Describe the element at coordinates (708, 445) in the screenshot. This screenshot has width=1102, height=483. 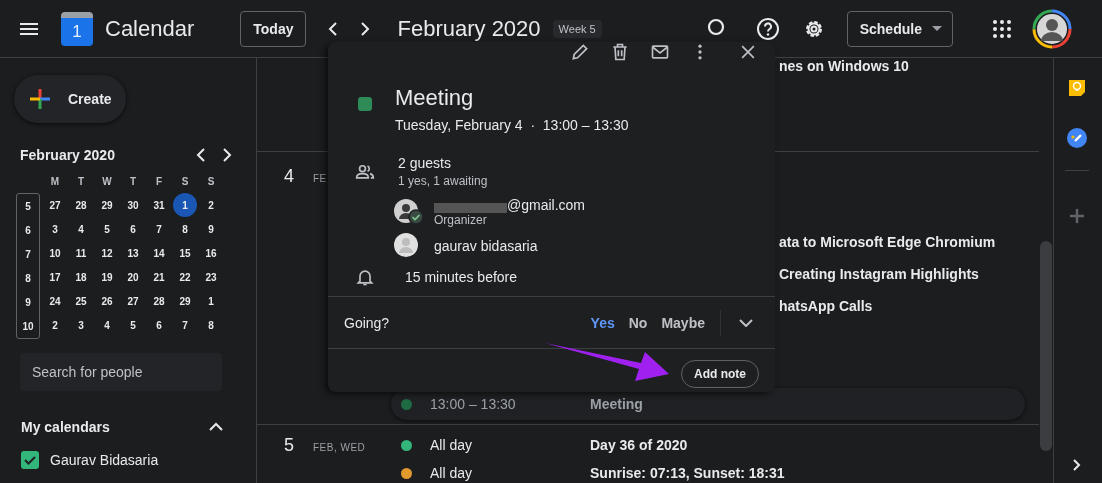
I see `event-row: All day Day 36 of 2020` at that location.